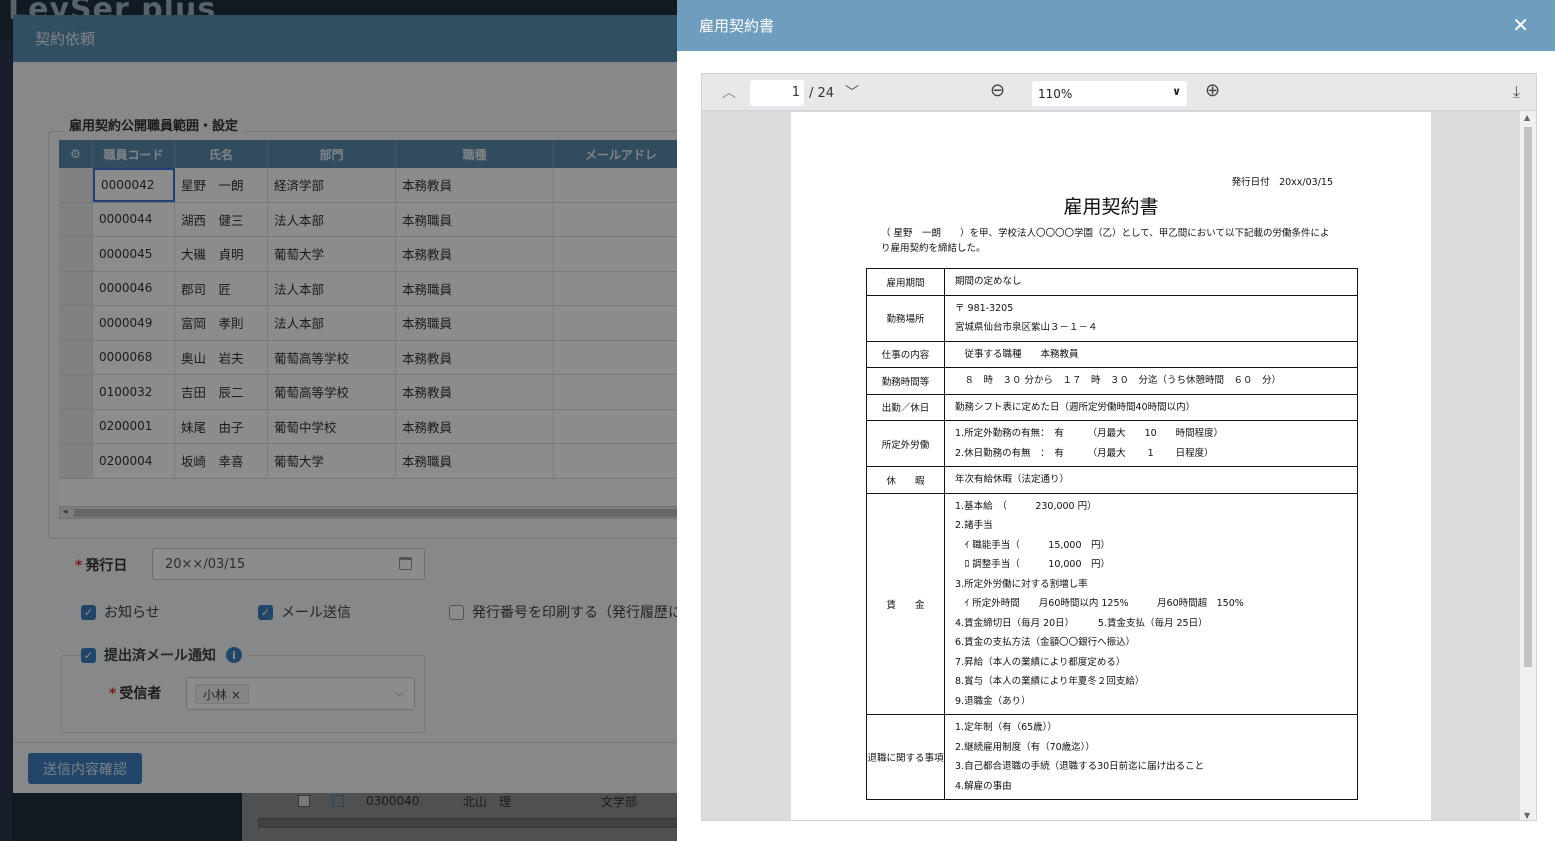 The width and height of the screenshot is (1555, 841). Describe the element at coordinates (1176, 91) in the screenshot. I see `chevron-down-icon: ∨` at that location.